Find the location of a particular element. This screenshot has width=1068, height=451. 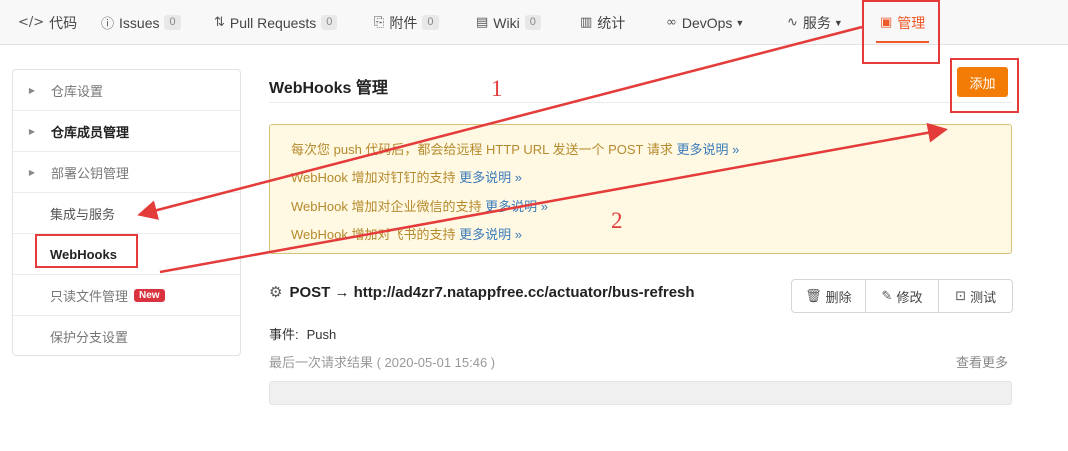

notice-text: WebHook 增加对飞书的支持 is located at coordinates (373, 234).